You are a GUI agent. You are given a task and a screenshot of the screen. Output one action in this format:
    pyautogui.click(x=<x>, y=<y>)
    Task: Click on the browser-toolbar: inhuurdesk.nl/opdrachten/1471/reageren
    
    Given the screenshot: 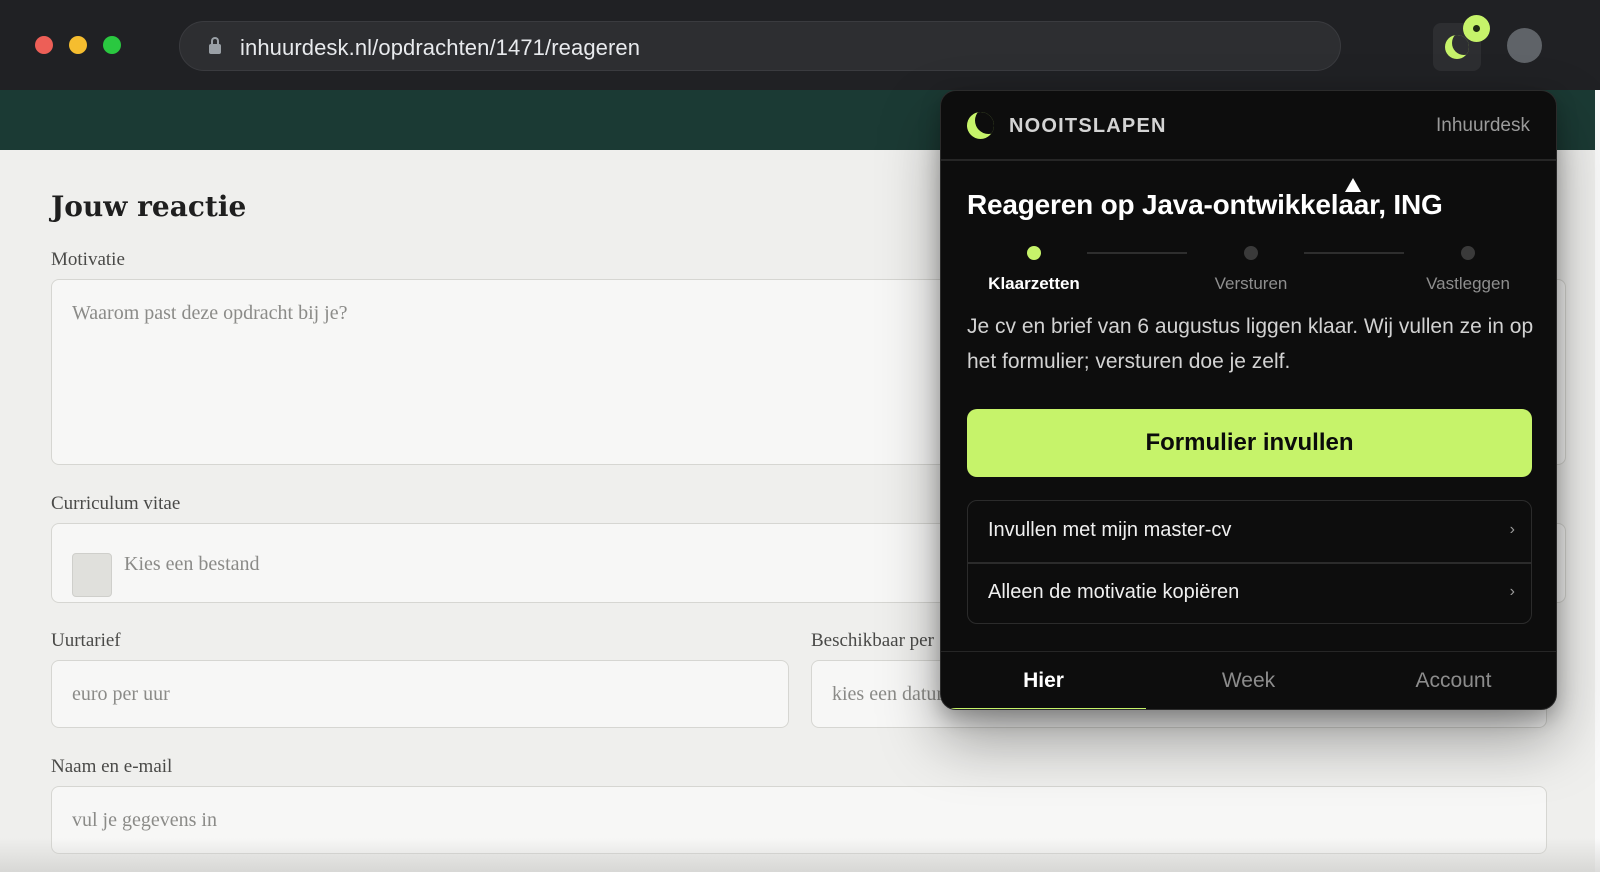 What is the action you would take?
    pyautogui.click(x=800, y=45)
    